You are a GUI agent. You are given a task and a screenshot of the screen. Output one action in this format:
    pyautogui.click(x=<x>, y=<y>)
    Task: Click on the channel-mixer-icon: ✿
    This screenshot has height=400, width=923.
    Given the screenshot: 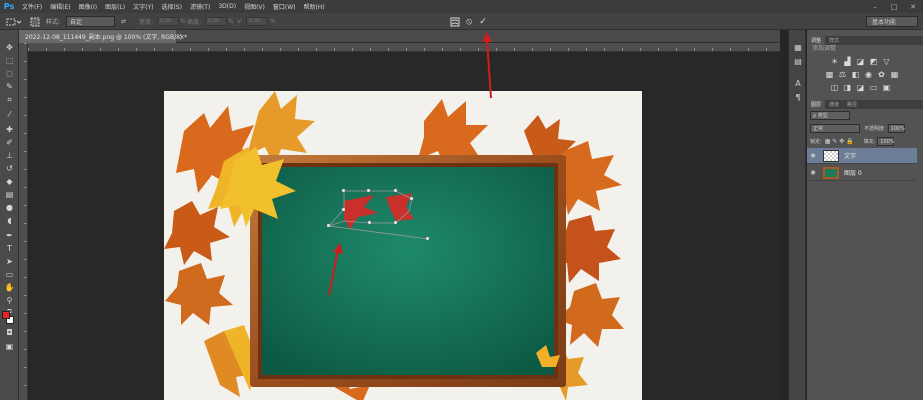 What is the action you would take?
    pyautogui.click(x=881, y=74)
    